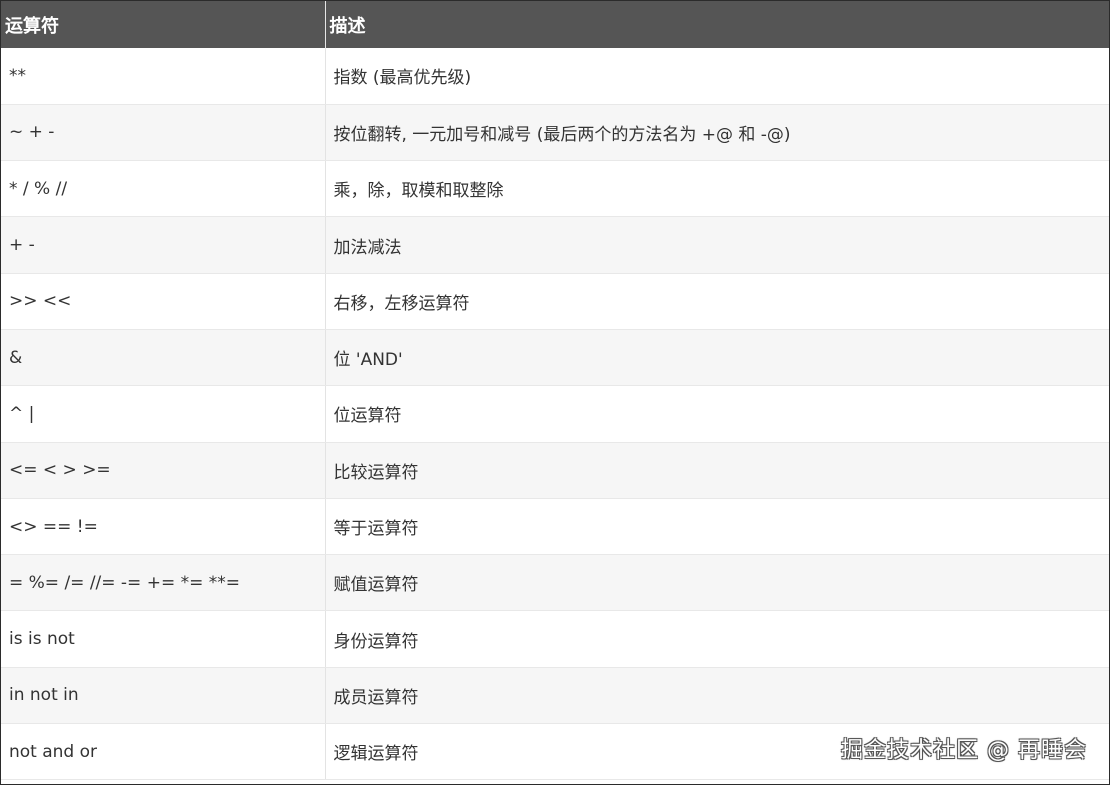 This screenshot has height=787, width=1112. I want to click on operator-cell: in not in, so click(163, 696).